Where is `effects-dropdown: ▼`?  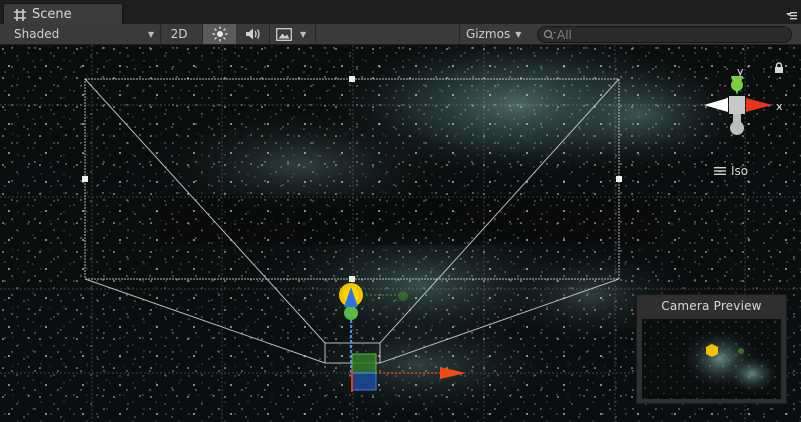
effects-dropdown: ▼ is located at coordinates (292, 34).